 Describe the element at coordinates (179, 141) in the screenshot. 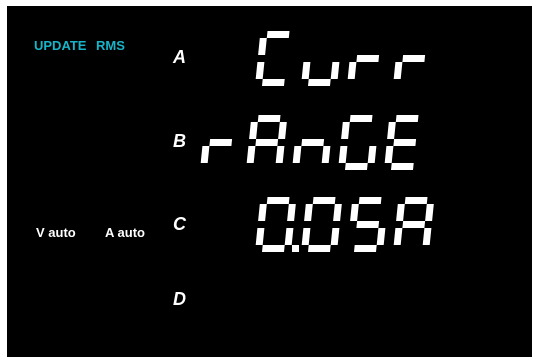

I see `row-b-label: B` at that location.